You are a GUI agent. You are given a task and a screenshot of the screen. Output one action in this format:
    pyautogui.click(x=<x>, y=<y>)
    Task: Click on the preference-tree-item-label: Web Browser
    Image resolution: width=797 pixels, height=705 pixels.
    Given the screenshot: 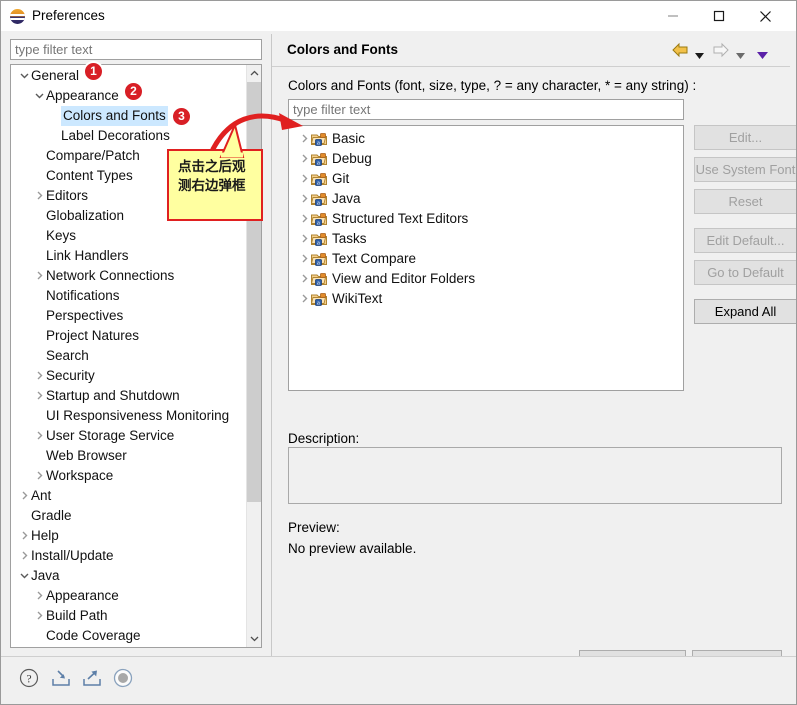 What is the action you would take?
    pyautogui.click(x=86, y=455)
    